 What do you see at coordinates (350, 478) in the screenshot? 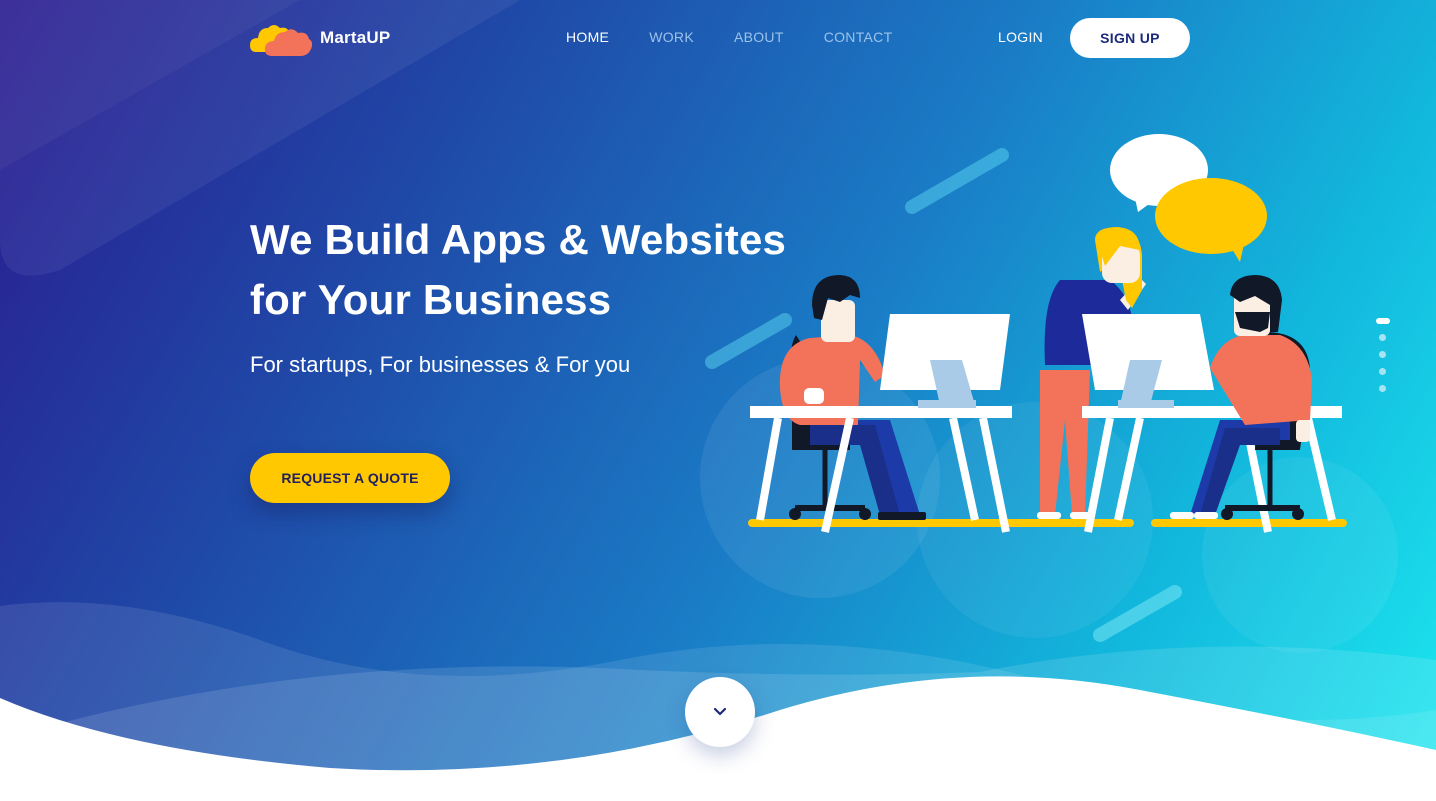
I see `request-quote-button: REQUEST A QUOTE` at bounding box center [350, 478].